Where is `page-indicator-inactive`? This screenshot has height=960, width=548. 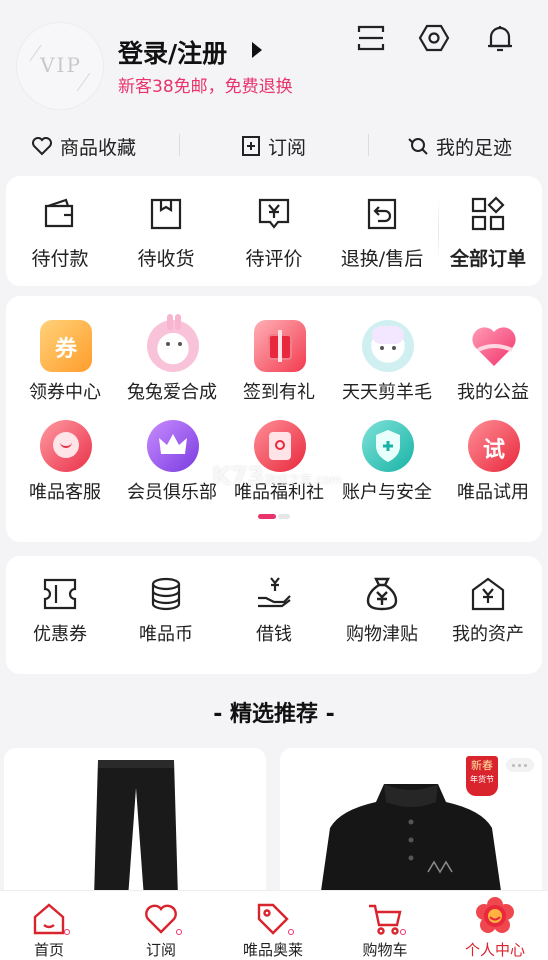
page-indicator-inactive is located at coordinates (284, 516).